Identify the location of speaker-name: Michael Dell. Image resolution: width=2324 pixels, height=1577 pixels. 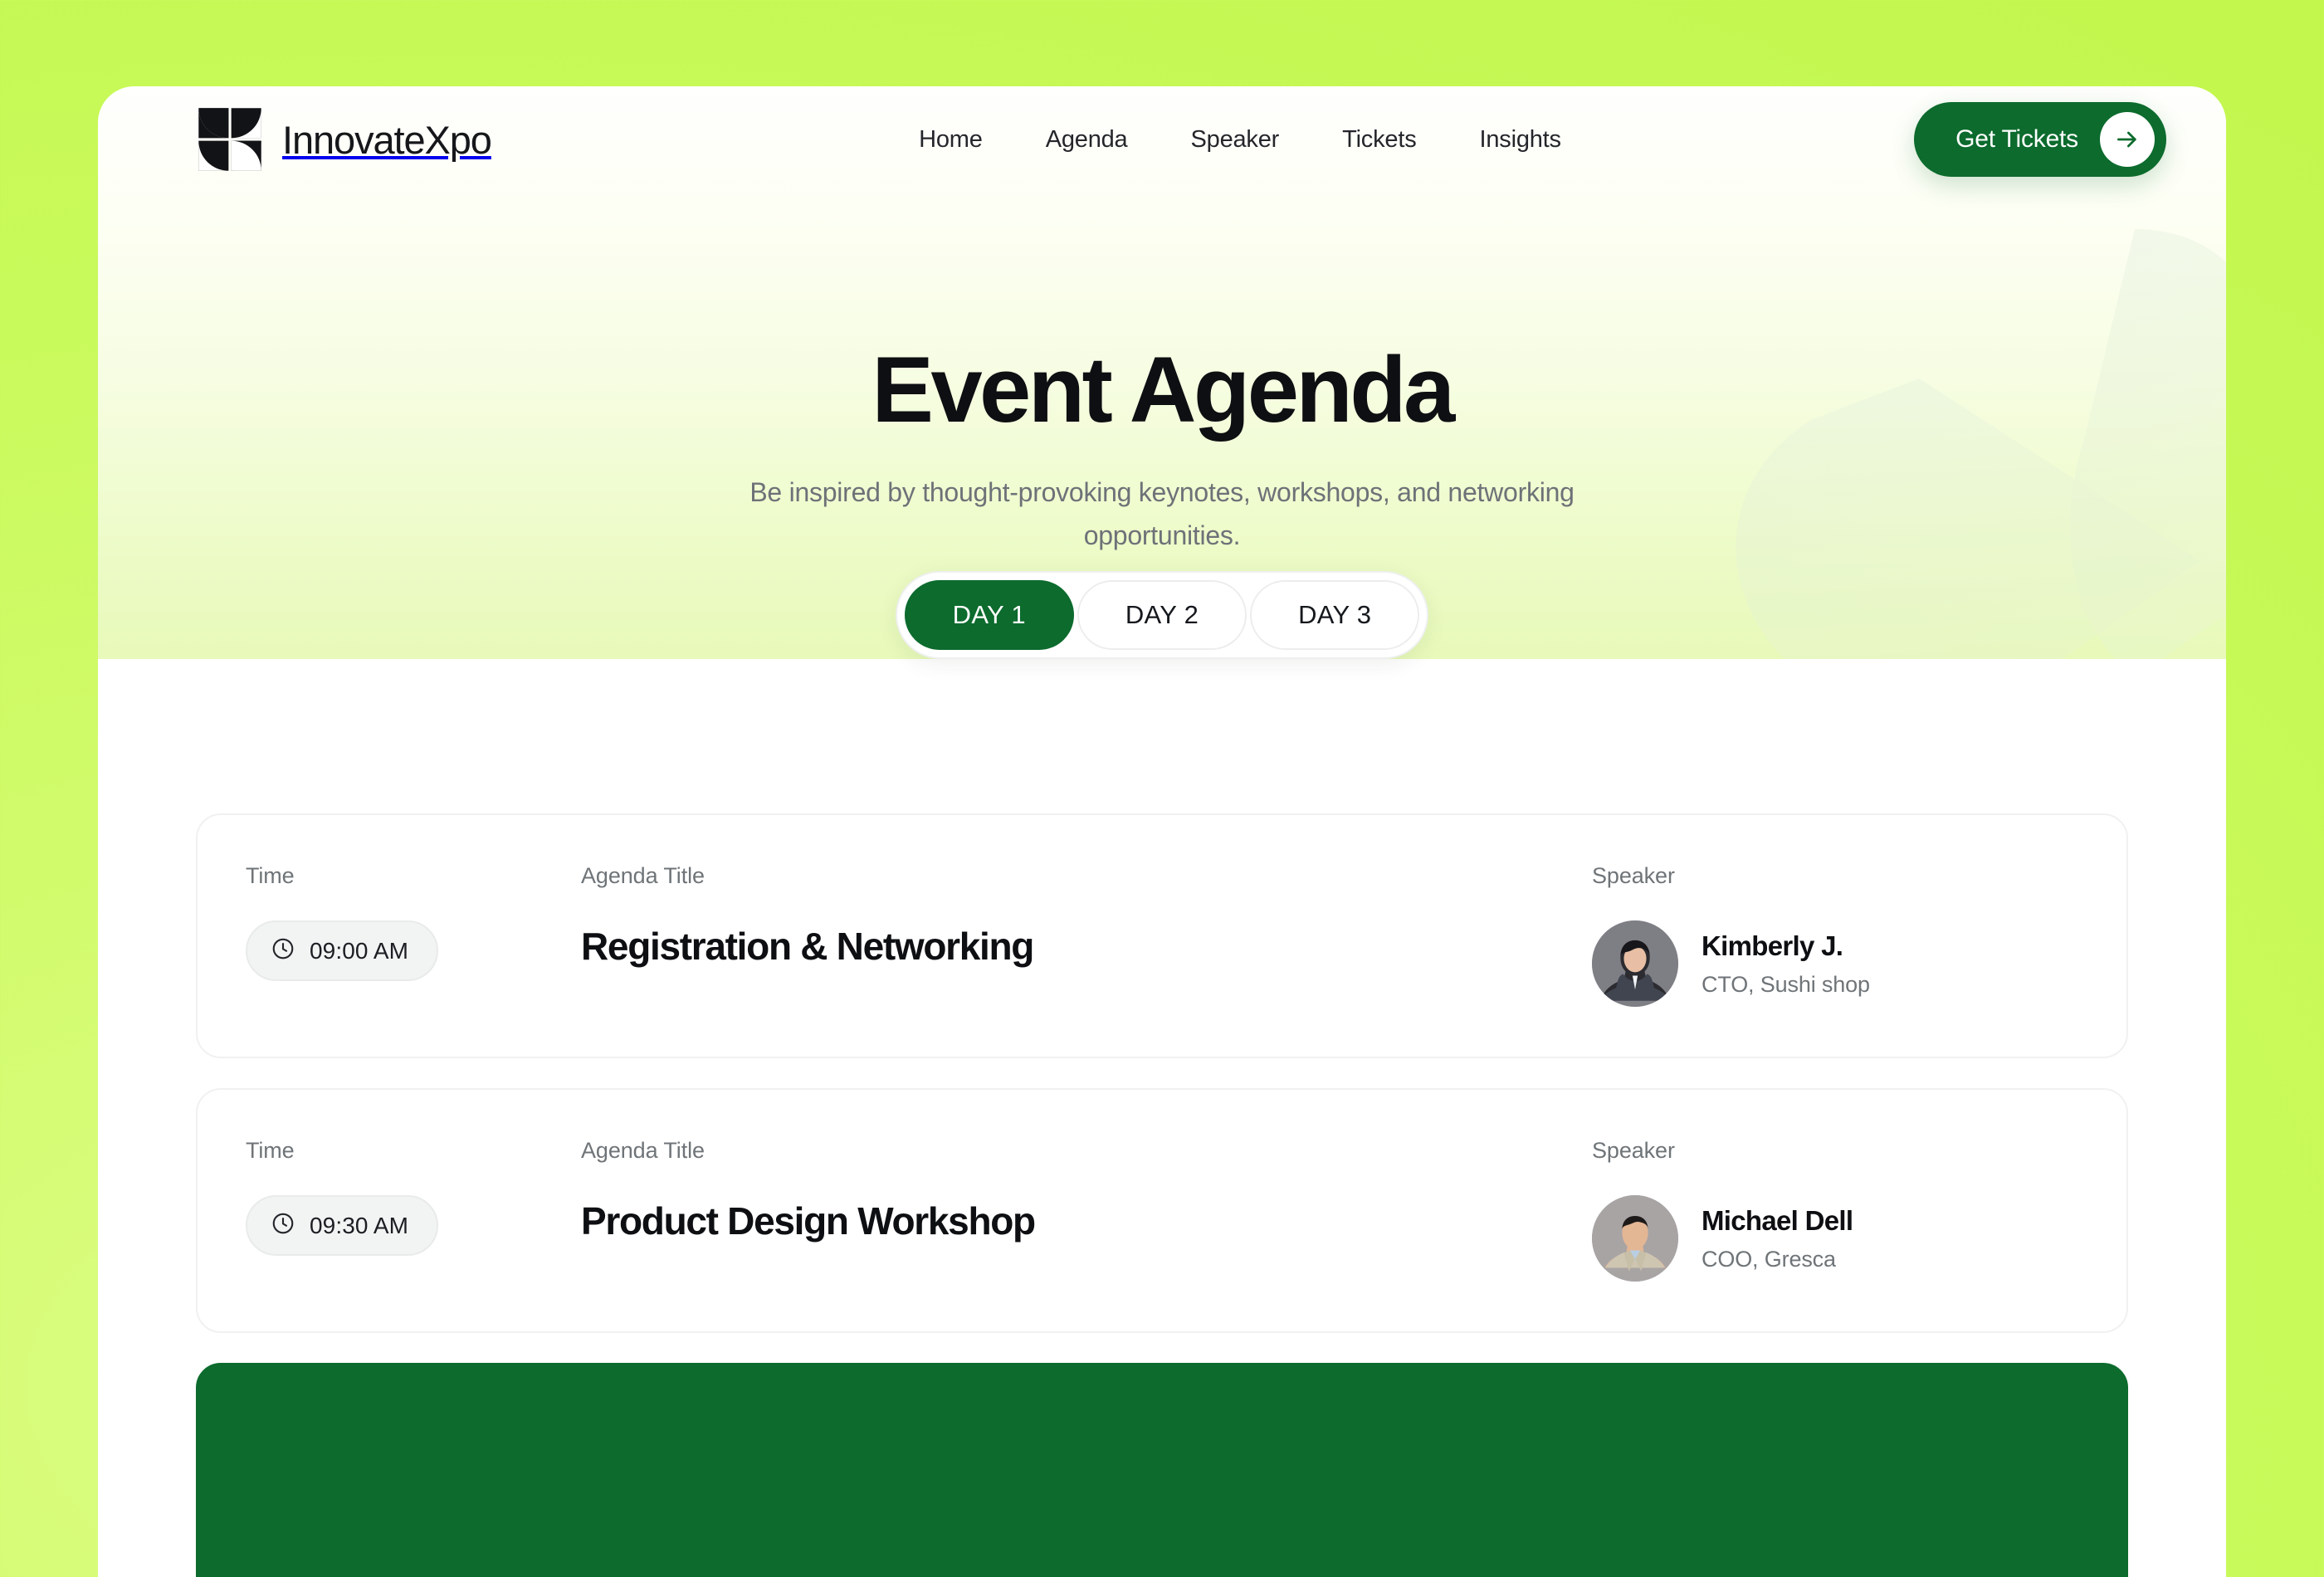
(1778, 1221).